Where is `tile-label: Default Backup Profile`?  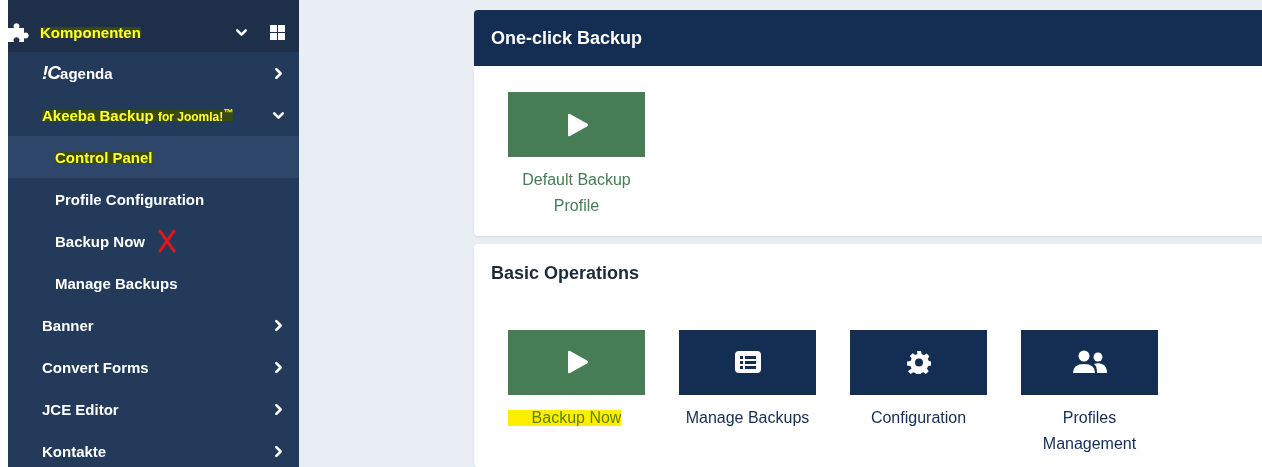
tile-label: Default Backup Profile is located at coordinates (576, 193).